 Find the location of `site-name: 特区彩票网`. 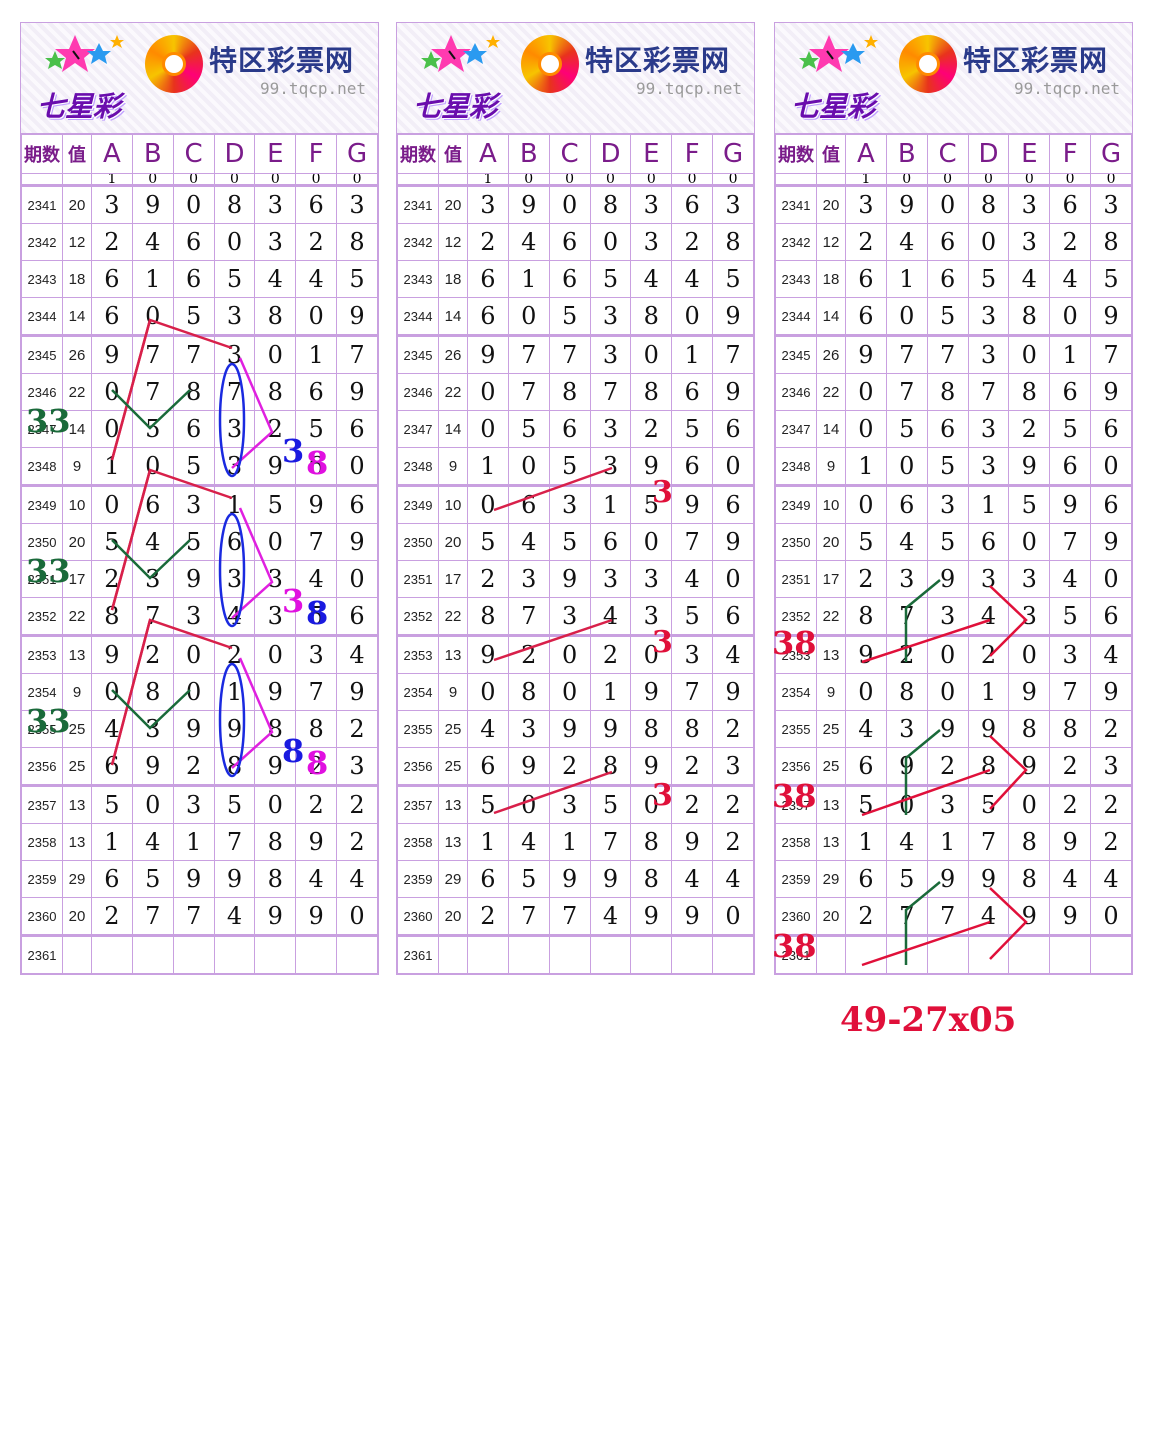

site-name: 特区彩票网 is located at coordinates (658, 60).